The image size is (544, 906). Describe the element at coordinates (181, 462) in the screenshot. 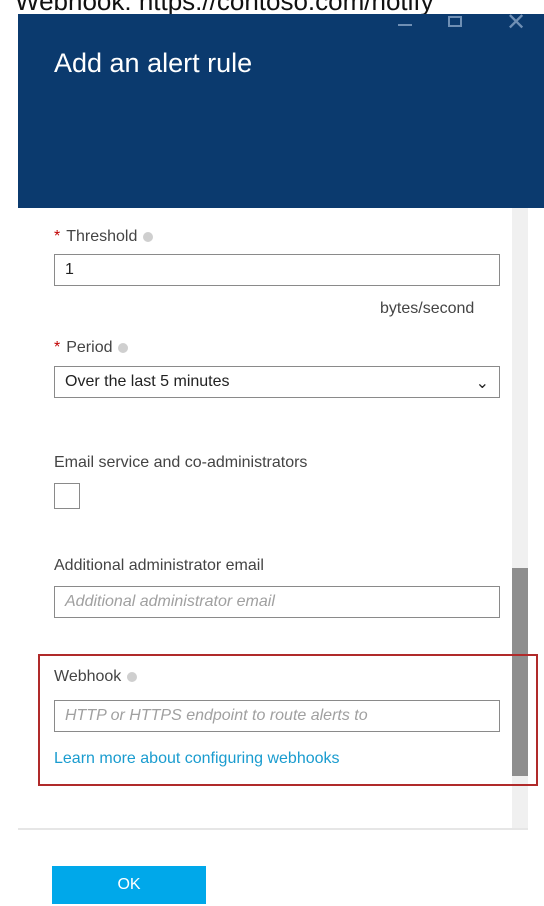

I see `email-service-label: Email service and co-administrators` at that location.